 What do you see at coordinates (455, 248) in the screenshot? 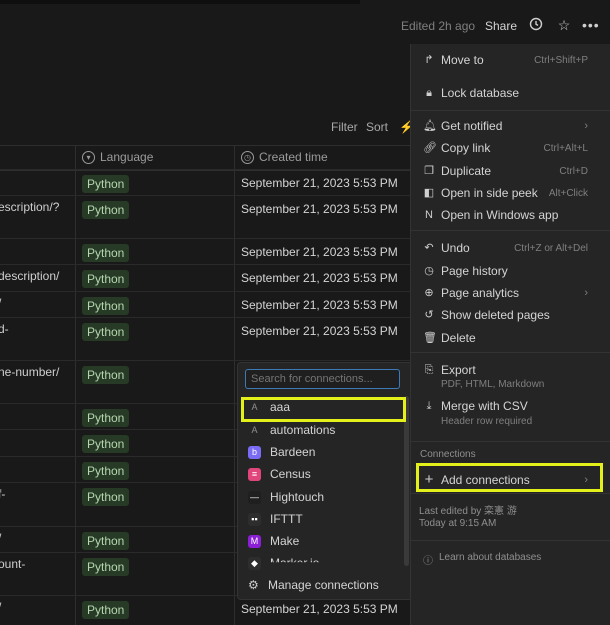
I see `menu-item-label: Undo` at bounding box center [455, 248].